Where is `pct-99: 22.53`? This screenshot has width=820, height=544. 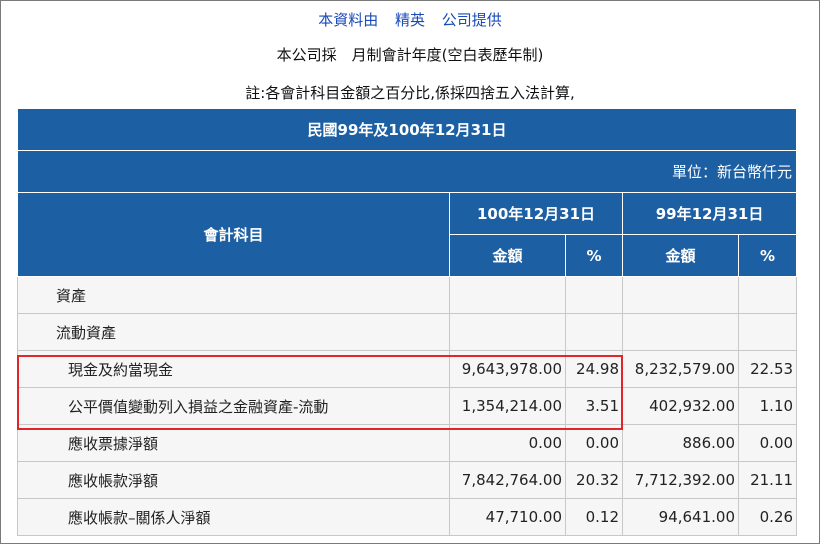 pct-99: 22.53 is located at coordinates (767, 369).